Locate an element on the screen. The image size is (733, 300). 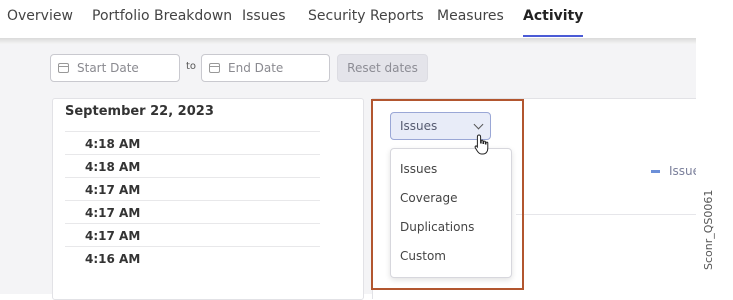
graph-divider is located at coordinates (606, 214).